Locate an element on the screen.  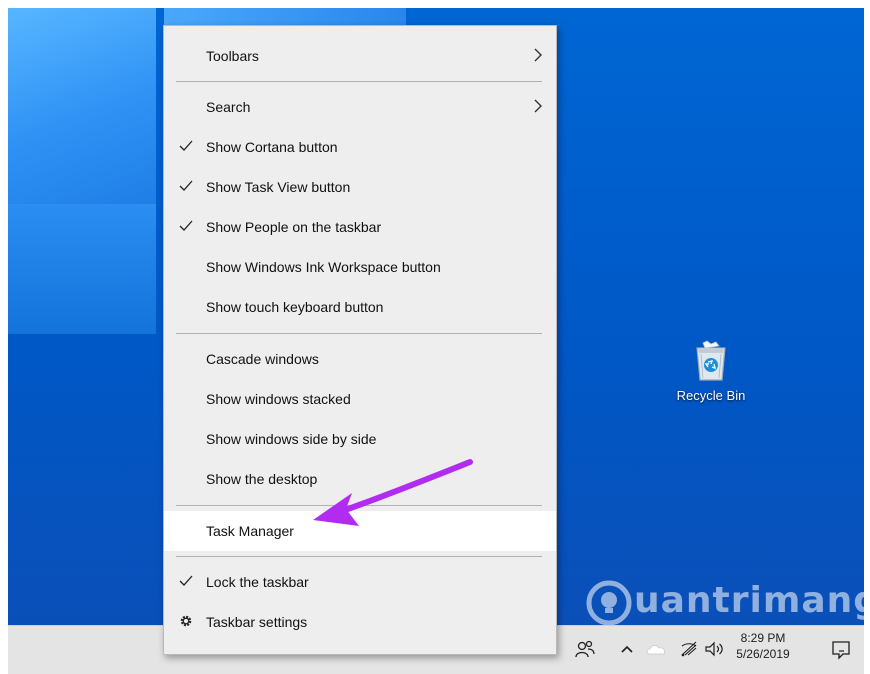
menu-item-label: Show People on the taskbar is located at coordinates (294, 227).